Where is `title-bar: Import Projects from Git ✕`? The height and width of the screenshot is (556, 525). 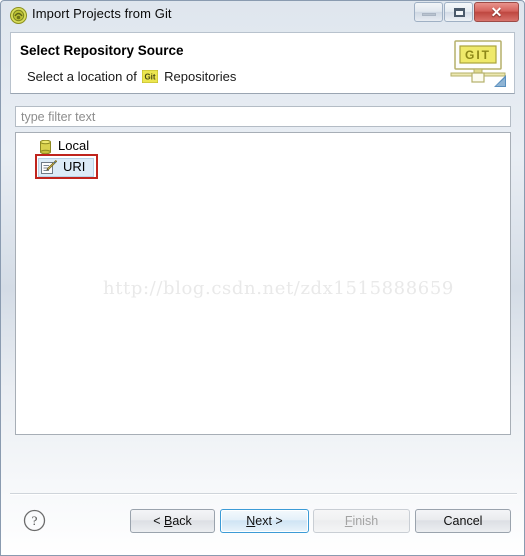
title-bar: Import Projects from Git ✕ is located at coordinates (262, 15).